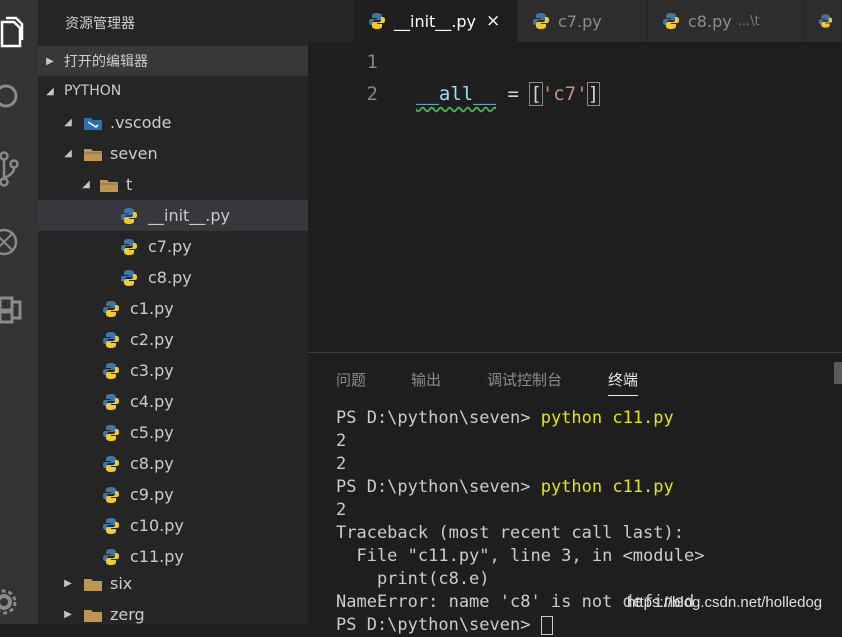 The image size is (842, 637). Describe the element at coordinates (93, 123) in the screenshot. I see `vscode-folder-icon` at that location.